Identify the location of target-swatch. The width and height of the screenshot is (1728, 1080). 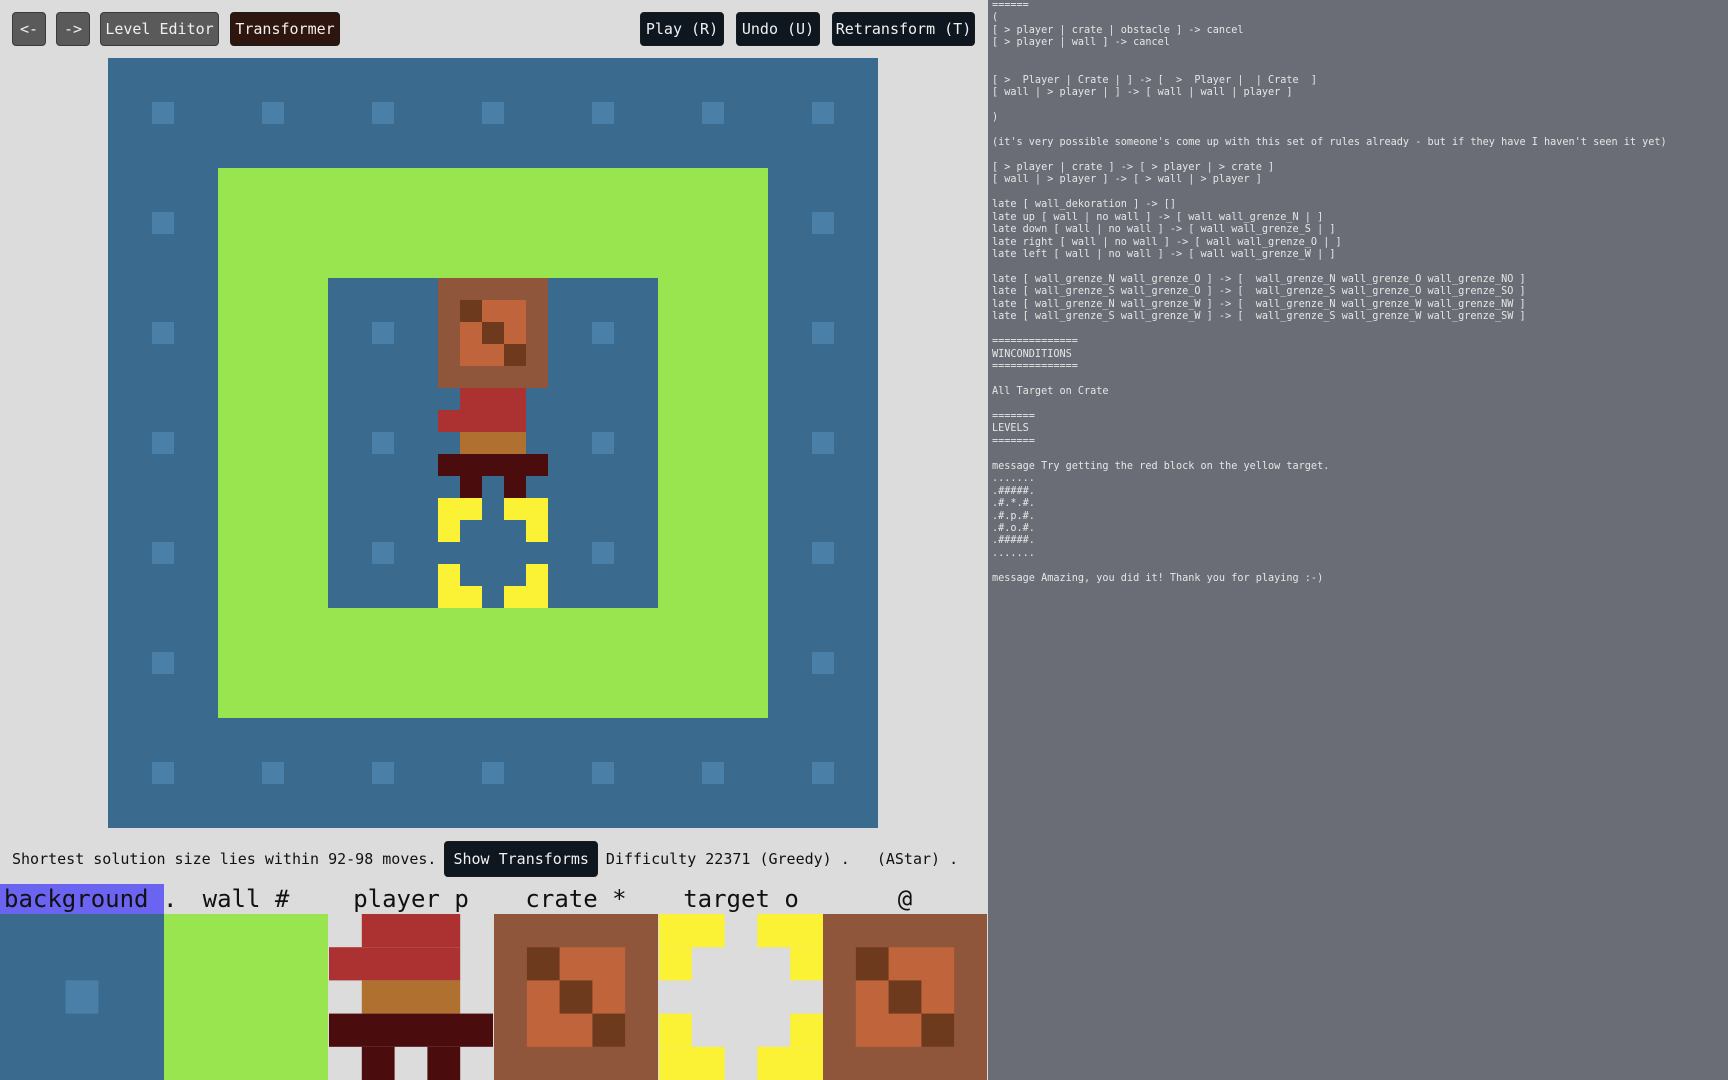
(741, 997).